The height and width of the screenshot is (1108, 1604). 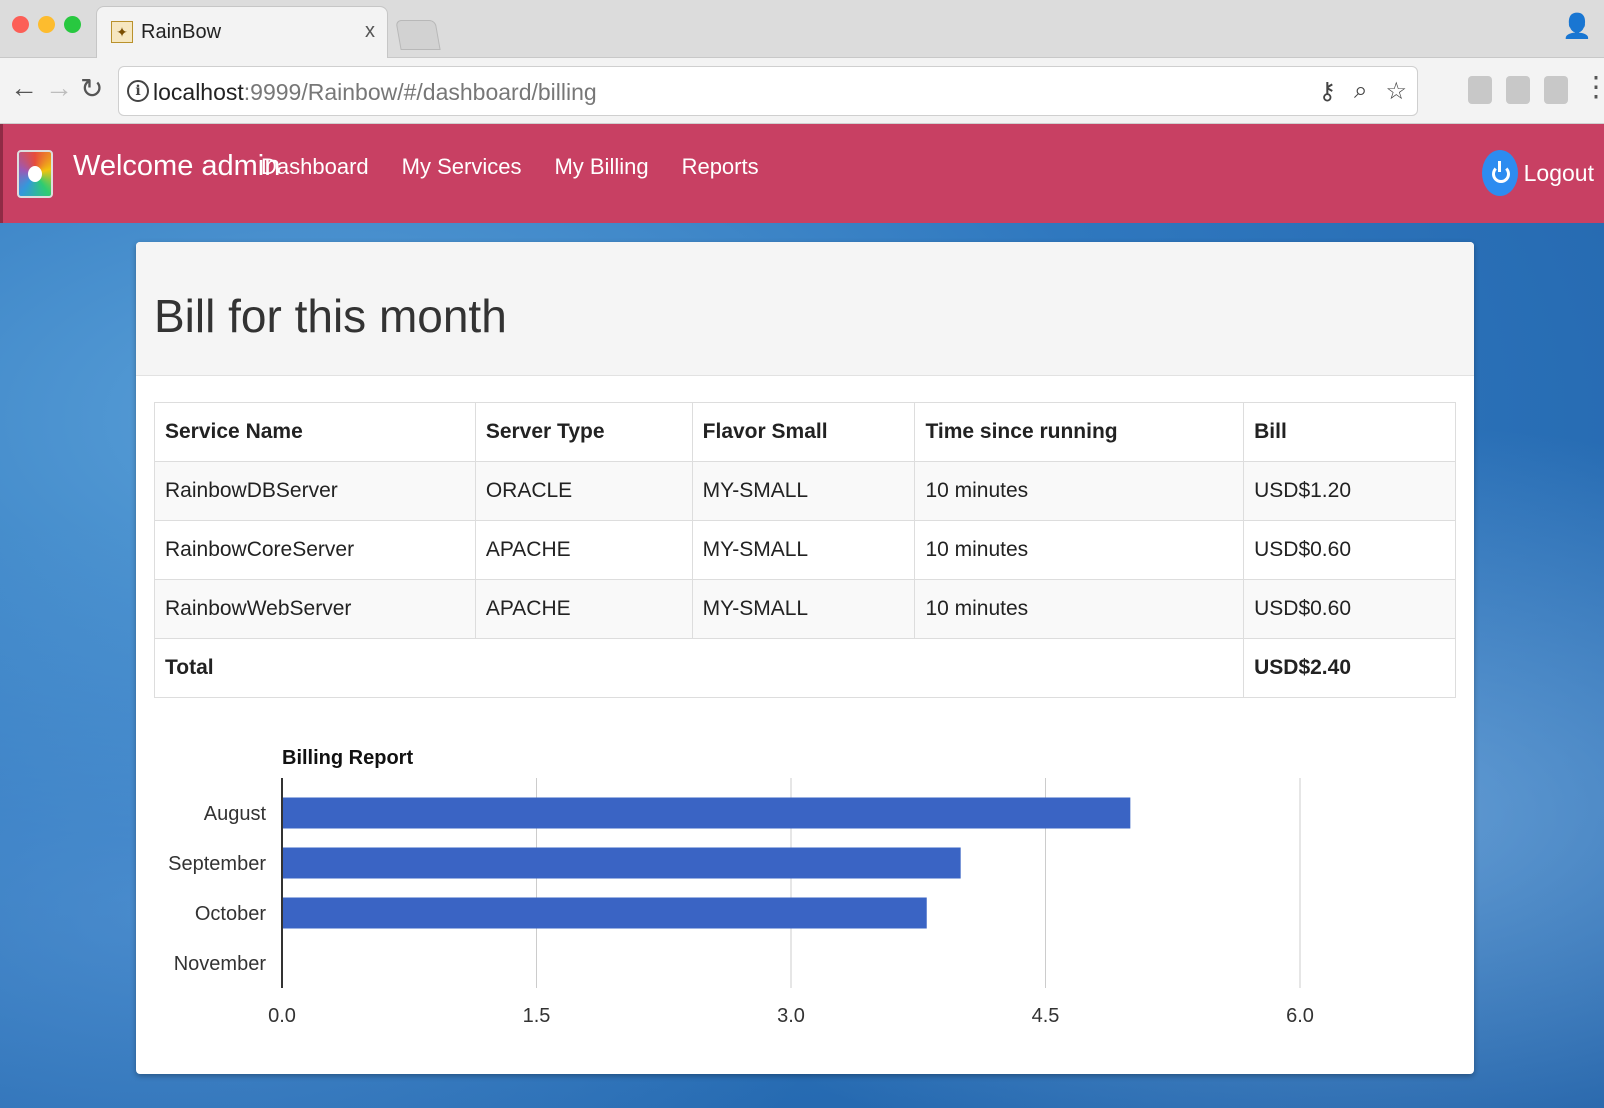 I want to click on cell-service-name: RainbowCoreServer, so click(x=315, y=550).